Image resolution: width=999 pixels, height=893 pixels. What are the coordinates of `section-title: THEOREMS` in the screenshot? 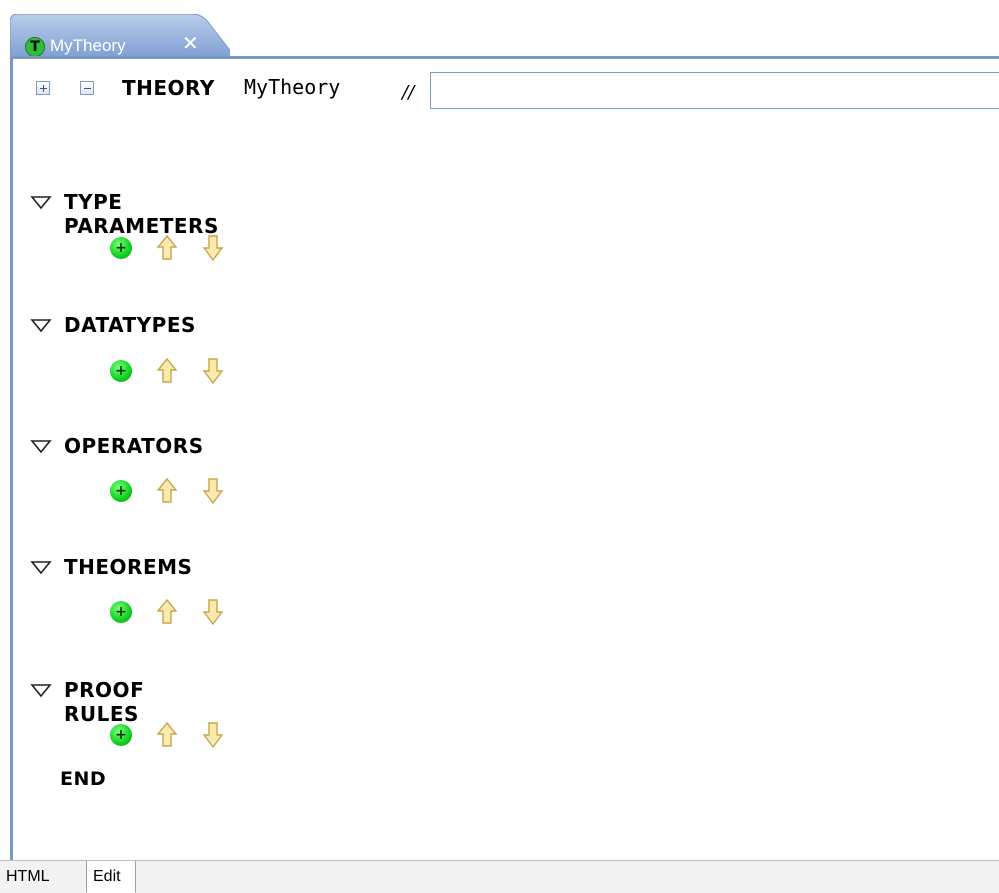 It's located at (128, 567).